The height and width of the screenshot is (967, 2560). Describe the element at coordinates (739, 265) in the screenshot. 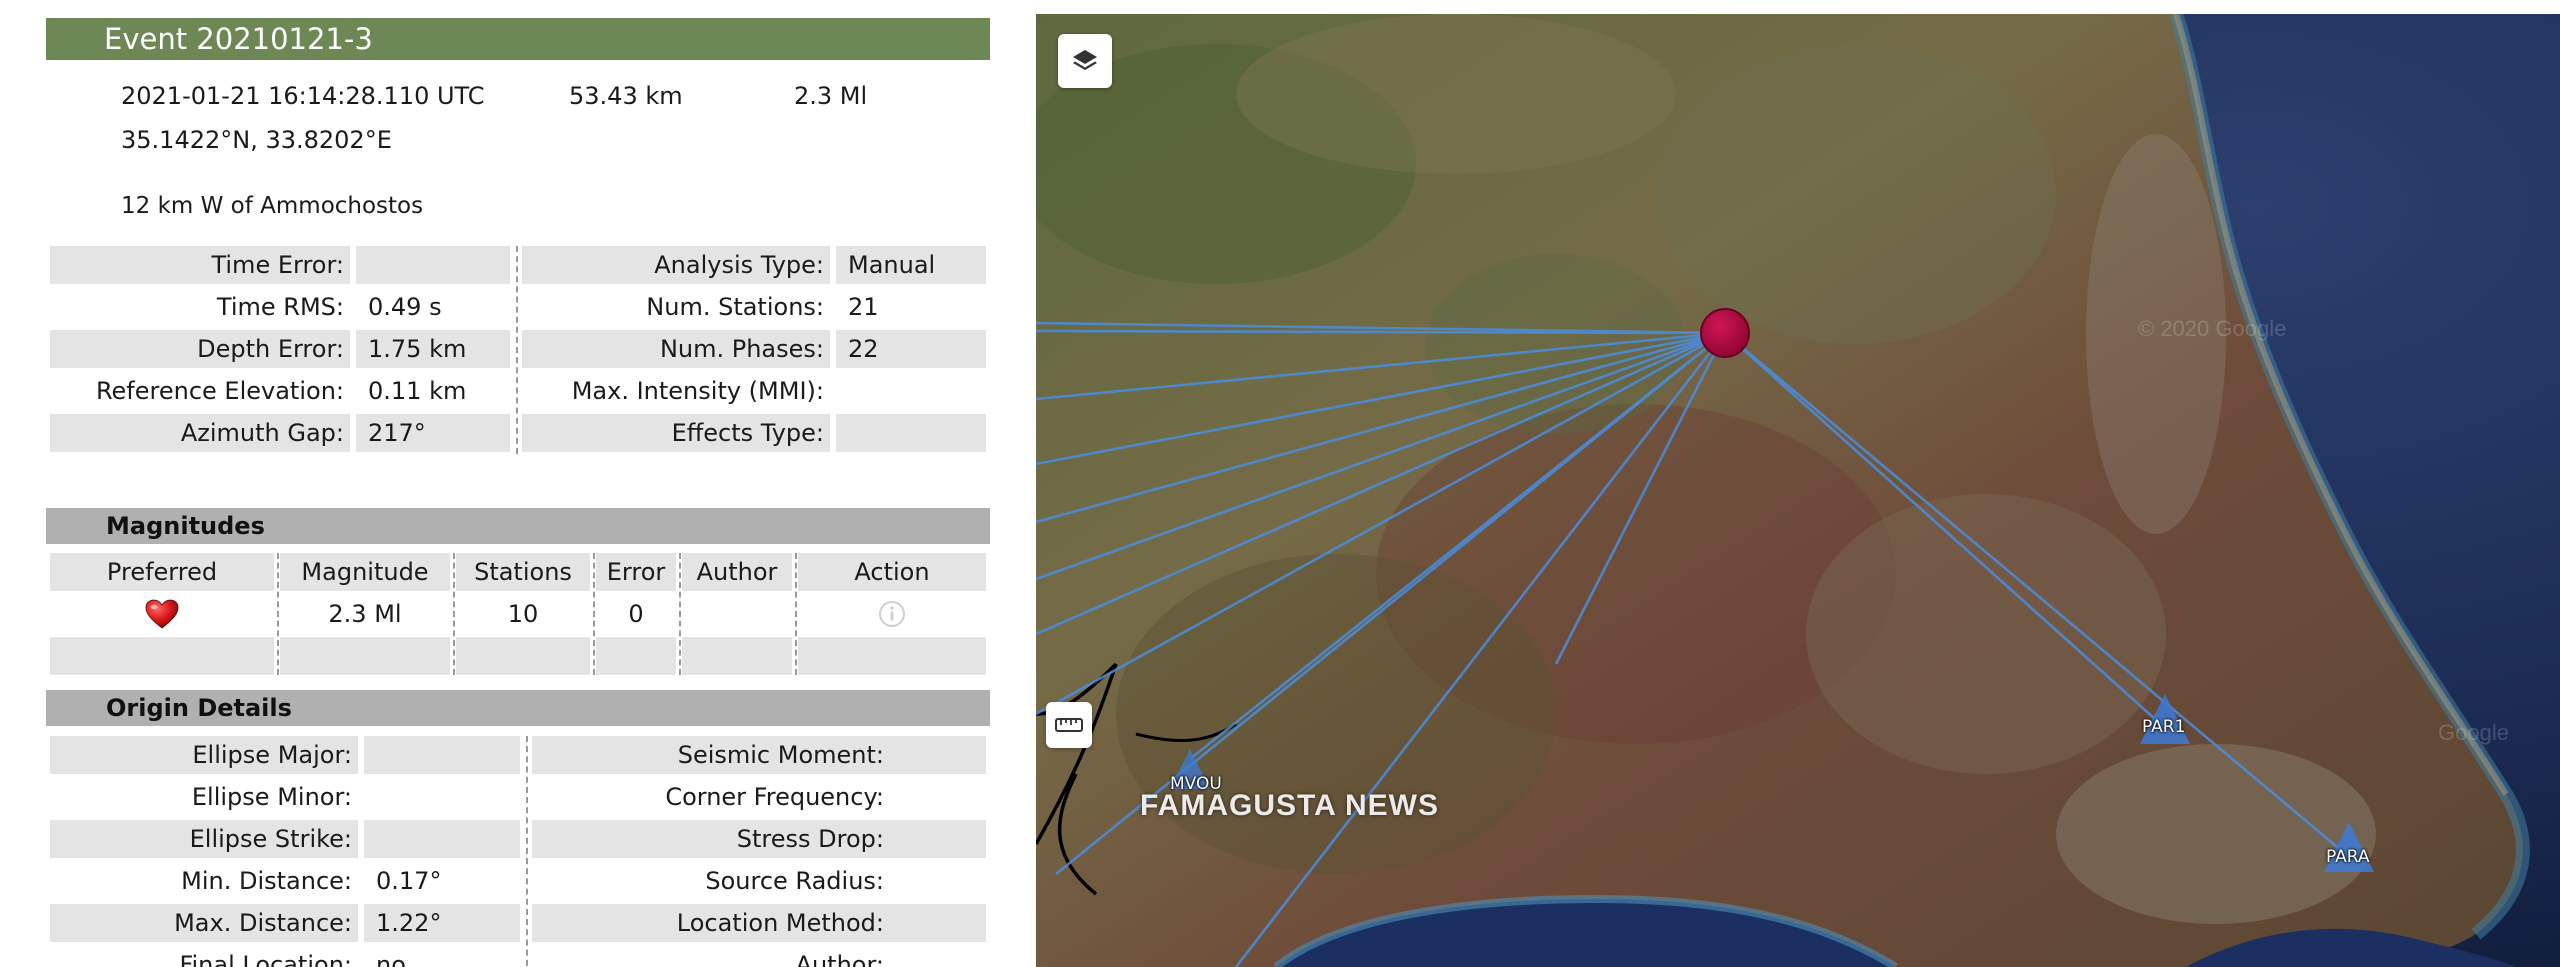

I see `analysis-type-label: Analysis Type:` at that location.